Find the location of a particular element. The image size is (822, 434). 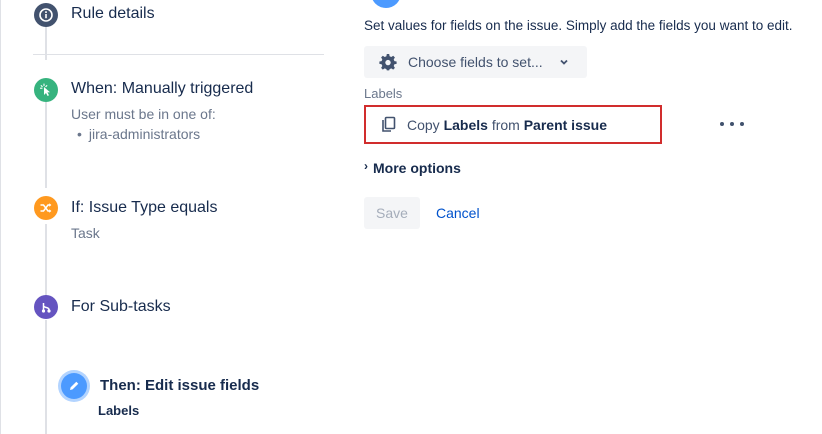

copy-field-value: Copy Labels from Parent issue is located at coordinates (513, 124).